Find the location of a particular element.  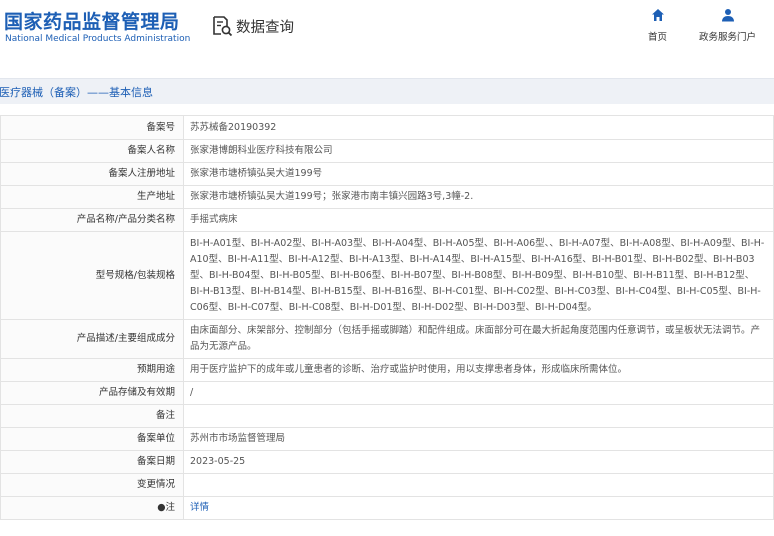

field-label: 备注 is located at coordinates (92, 416).